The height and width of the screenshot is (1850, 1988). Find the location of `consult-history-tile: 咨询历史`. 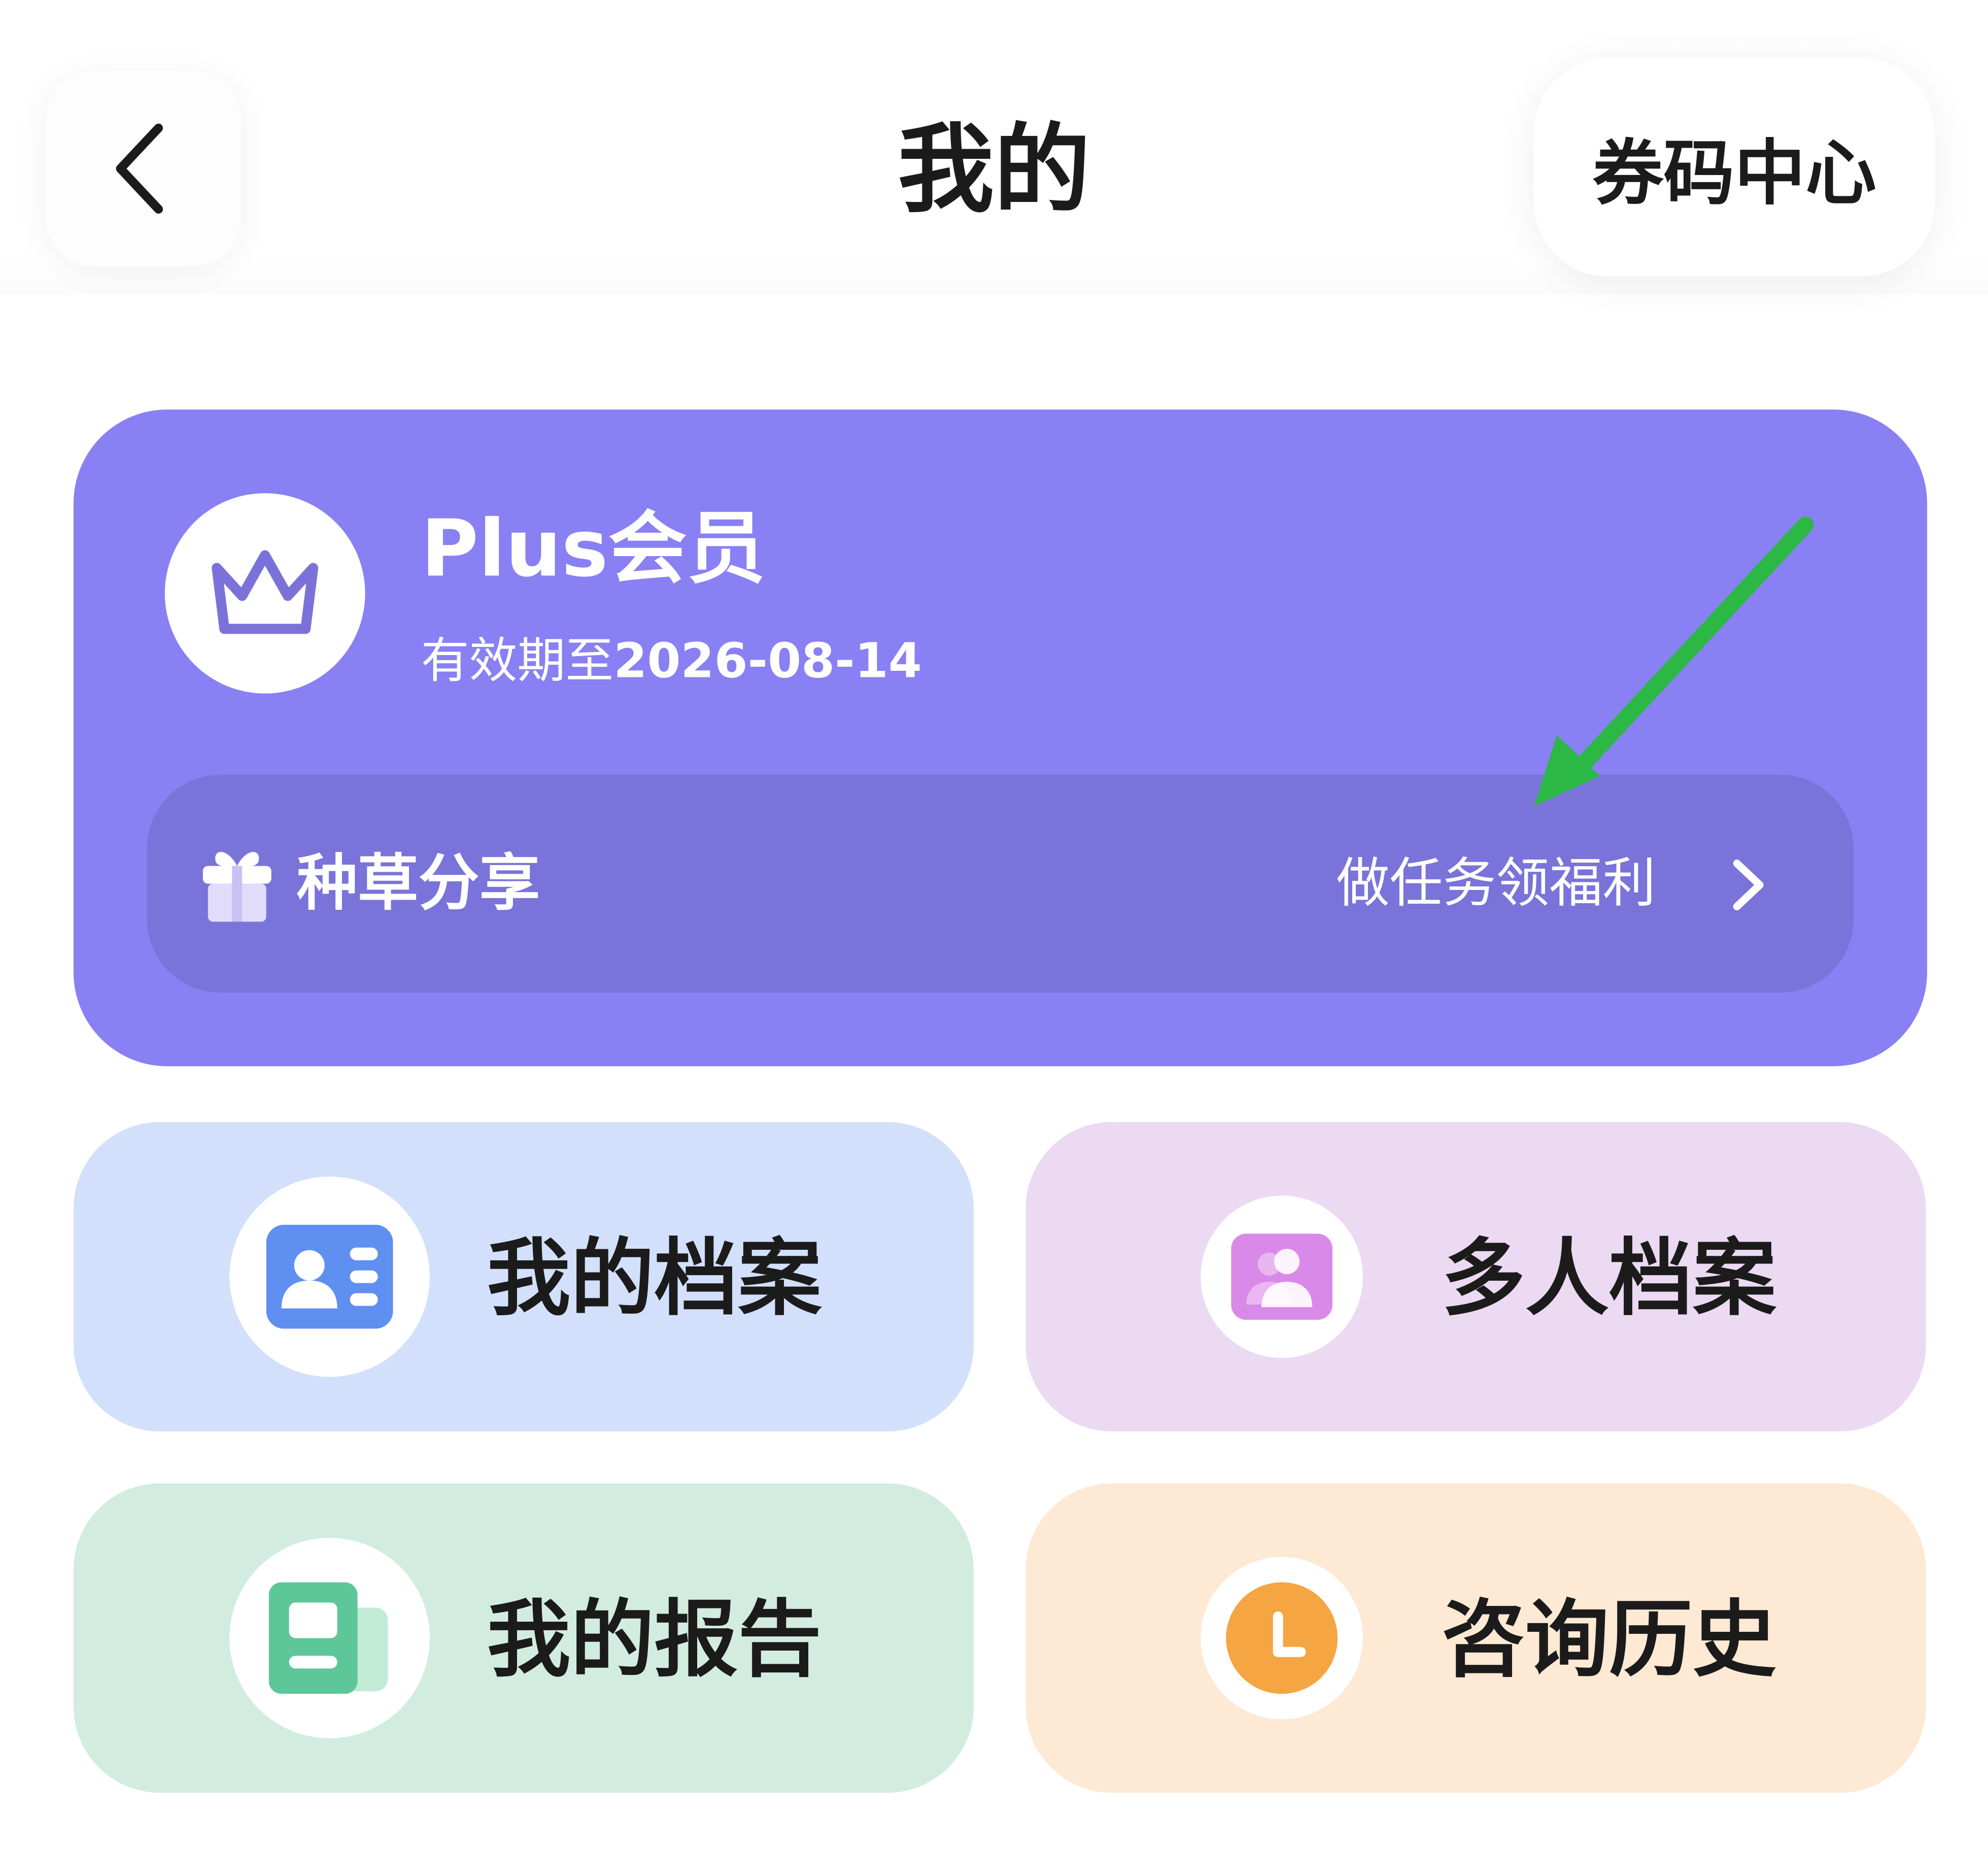

consult-history-tile: 咨询历史 is located at coordinates (1475, 1638).